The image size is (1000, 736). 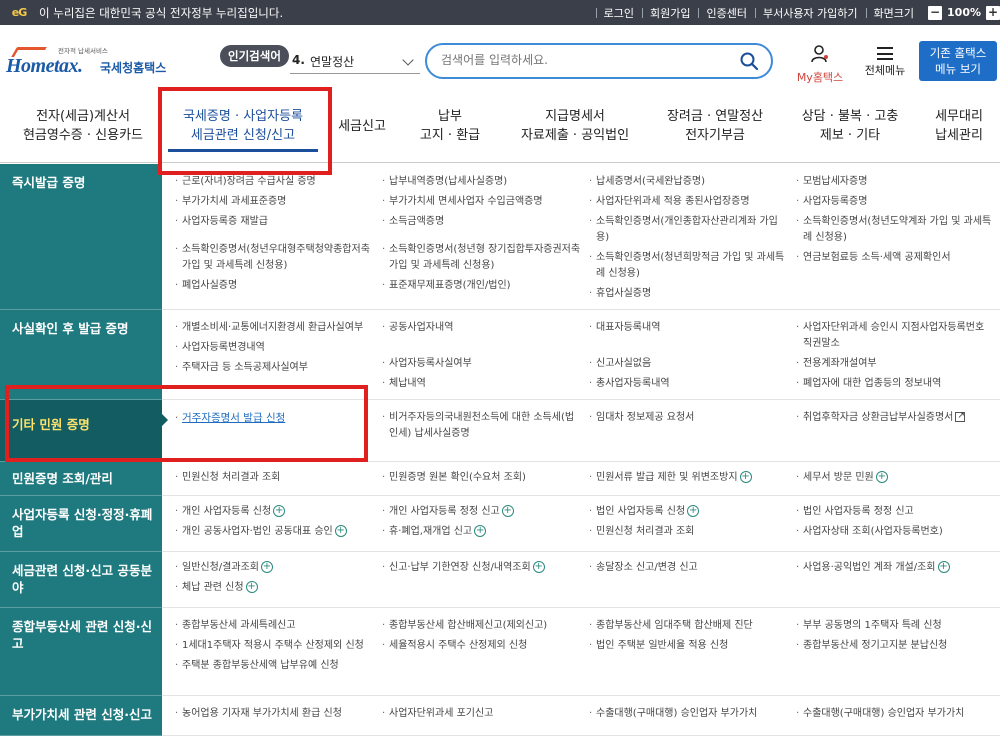 I want to click on menu-link: 총사업자등록내역, so click(x=689, y=384).